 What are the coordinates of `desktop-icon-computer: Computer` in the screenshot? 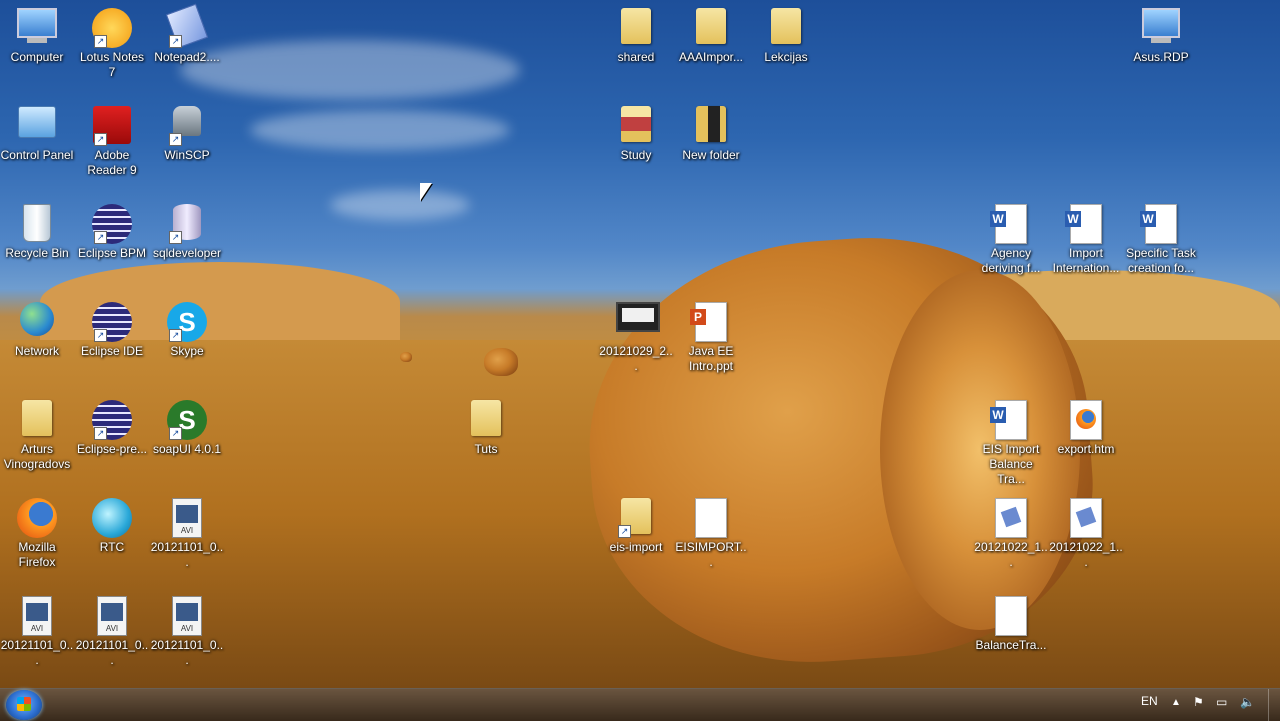 It's located at (37, 33).